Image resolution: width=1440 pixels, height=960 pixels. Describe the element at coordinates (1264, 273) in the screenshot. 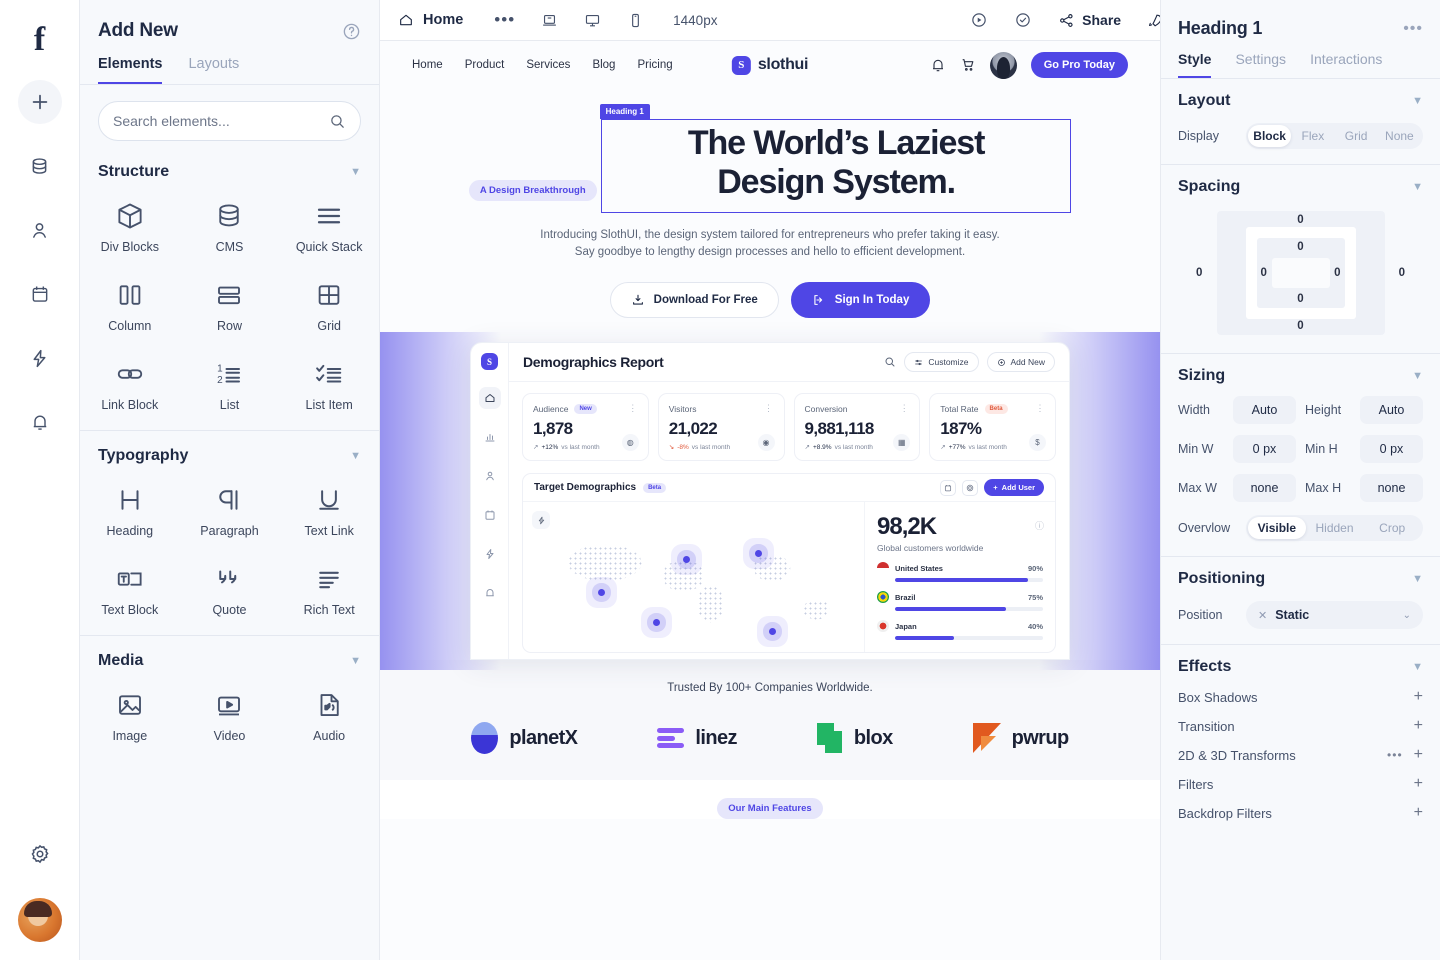

I see `padding-left-value: 0` at that location.